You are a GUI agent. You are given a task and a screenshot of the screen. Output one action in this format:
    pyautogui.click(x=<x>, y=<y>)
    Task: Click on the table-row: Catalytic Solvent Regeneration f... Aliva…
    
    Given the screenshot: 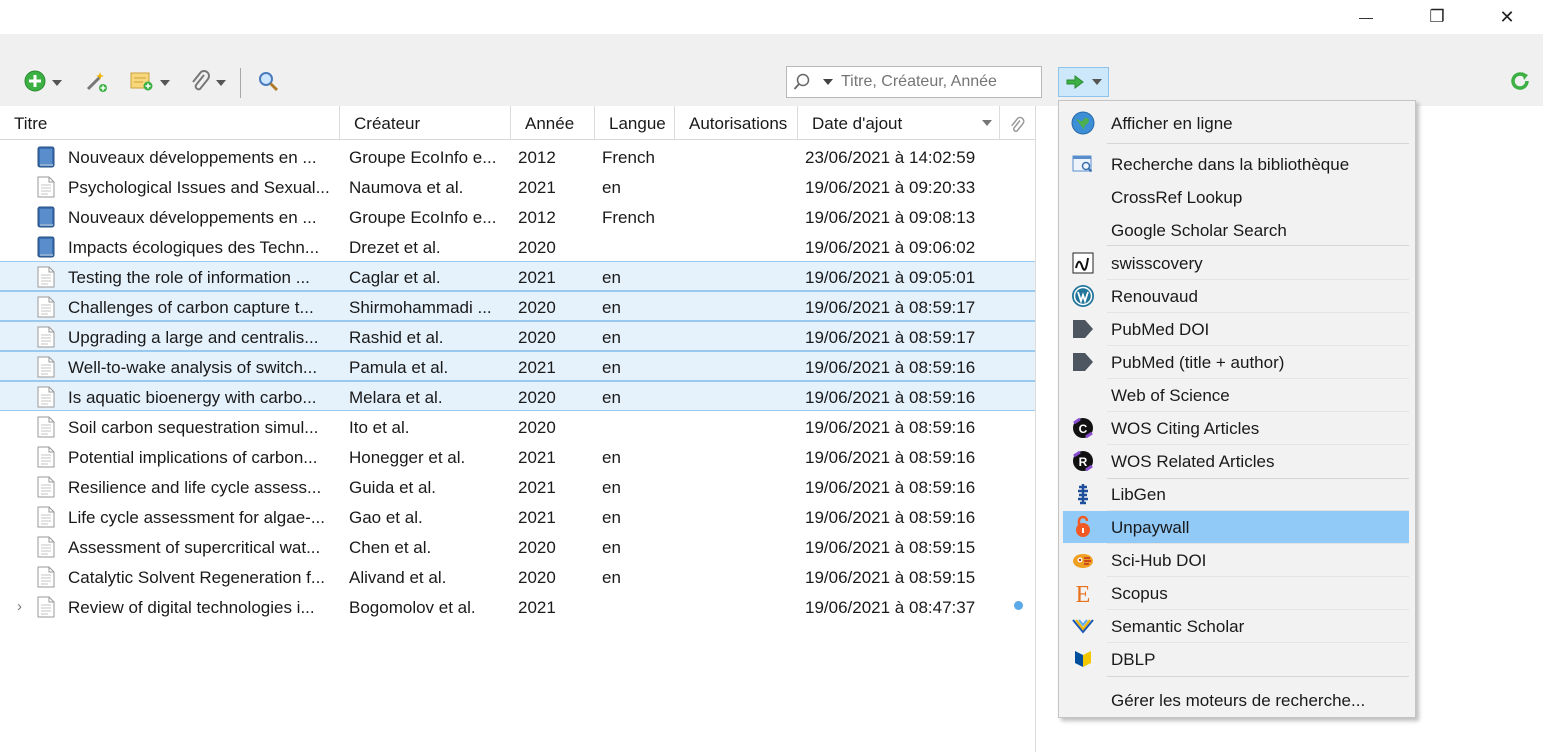 What is the action you would take?
    pyautogui.click(x=517, y=576)
    